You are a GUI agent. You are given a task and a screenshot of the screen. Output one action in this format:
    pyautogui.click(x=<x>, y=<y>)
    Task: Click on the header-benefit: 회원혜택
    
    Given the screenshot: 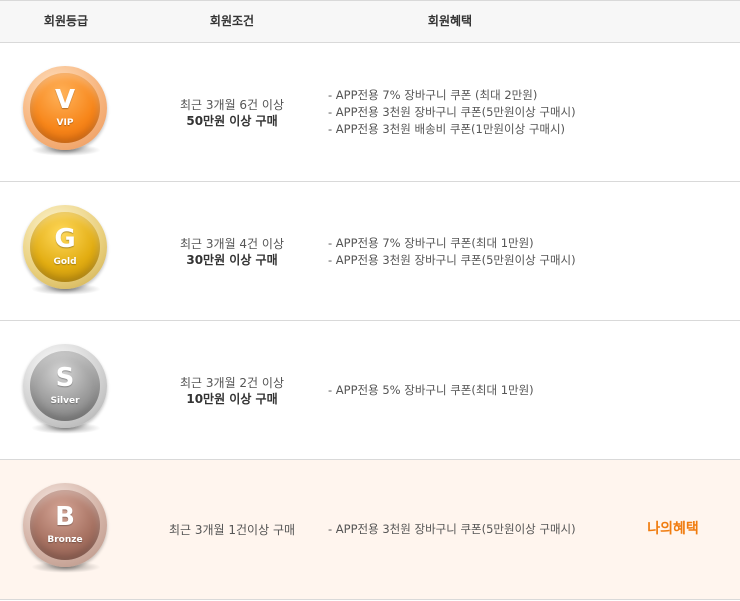 What is the action you would take?
    pyautogui.click(x=450, y=21)
    